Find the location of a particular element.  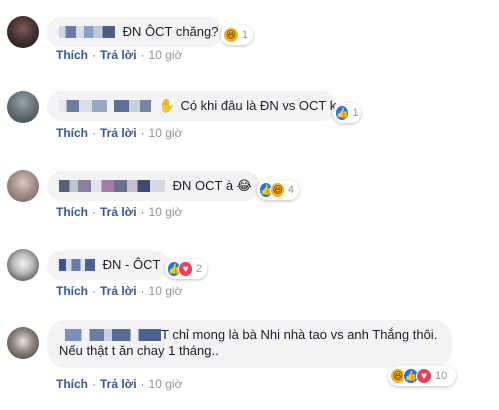

reaction-count: 10 is located at coordinates (441, 376).